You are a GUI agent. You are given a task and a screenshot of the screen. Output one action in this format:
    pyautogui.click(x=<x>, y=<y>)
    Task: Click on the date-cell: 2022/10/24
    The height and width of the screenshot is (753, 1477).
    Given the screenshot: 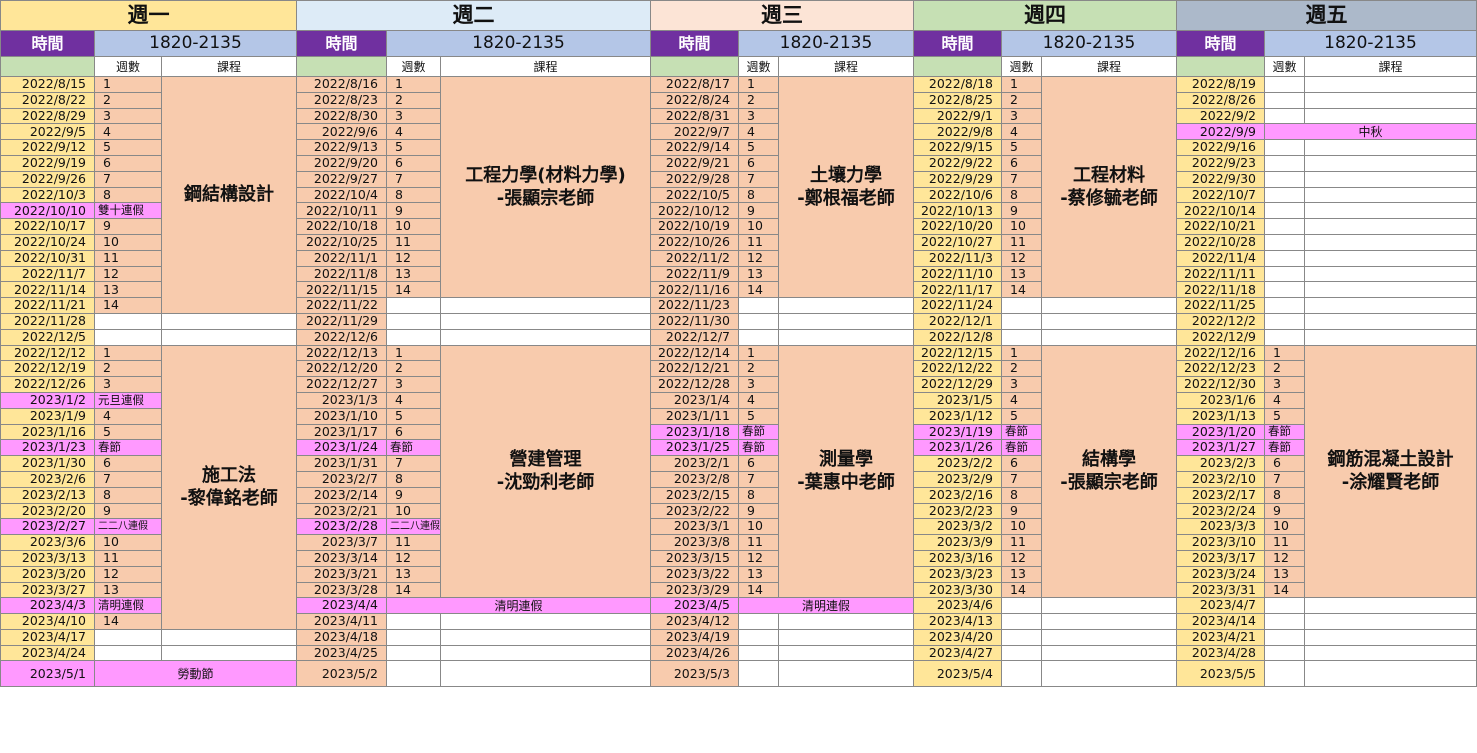 What is the action you would take?
    pyautogui.click(x=48, y=242)
    